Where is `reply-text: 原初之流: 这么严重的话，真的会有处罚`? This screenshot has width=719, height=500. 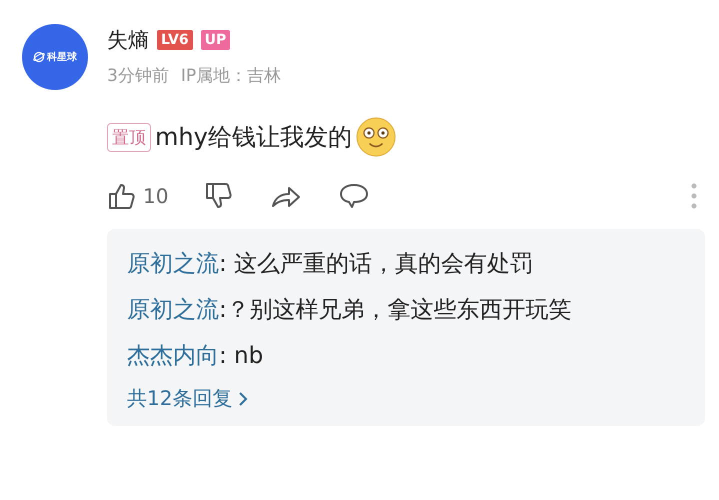 reply-text: 原初之流: 这么严重的话，真的会有处罚 is located at coordinates (330, 264).